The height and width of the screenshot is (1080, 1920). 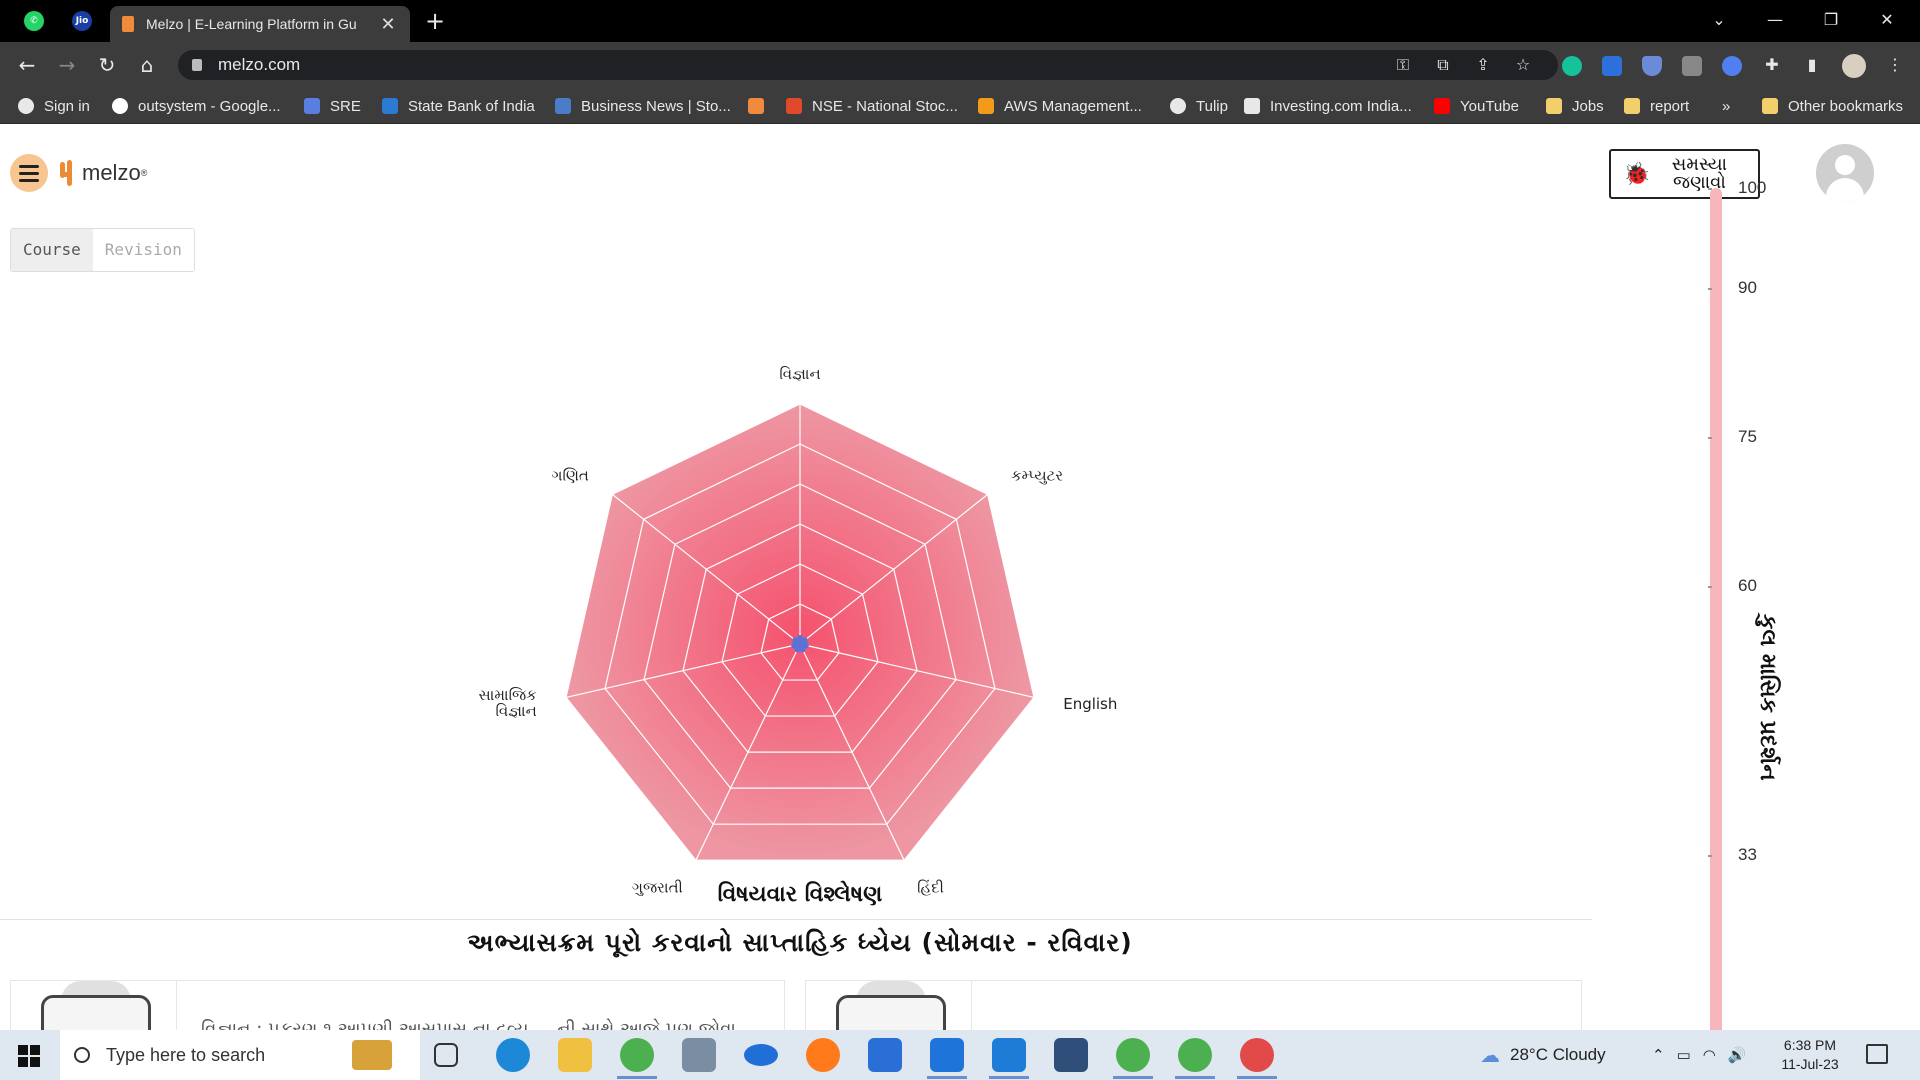 I want to click on active-tab: Melzo | E-Learning Platform in Gu ✕, so click(x=260, y=24).